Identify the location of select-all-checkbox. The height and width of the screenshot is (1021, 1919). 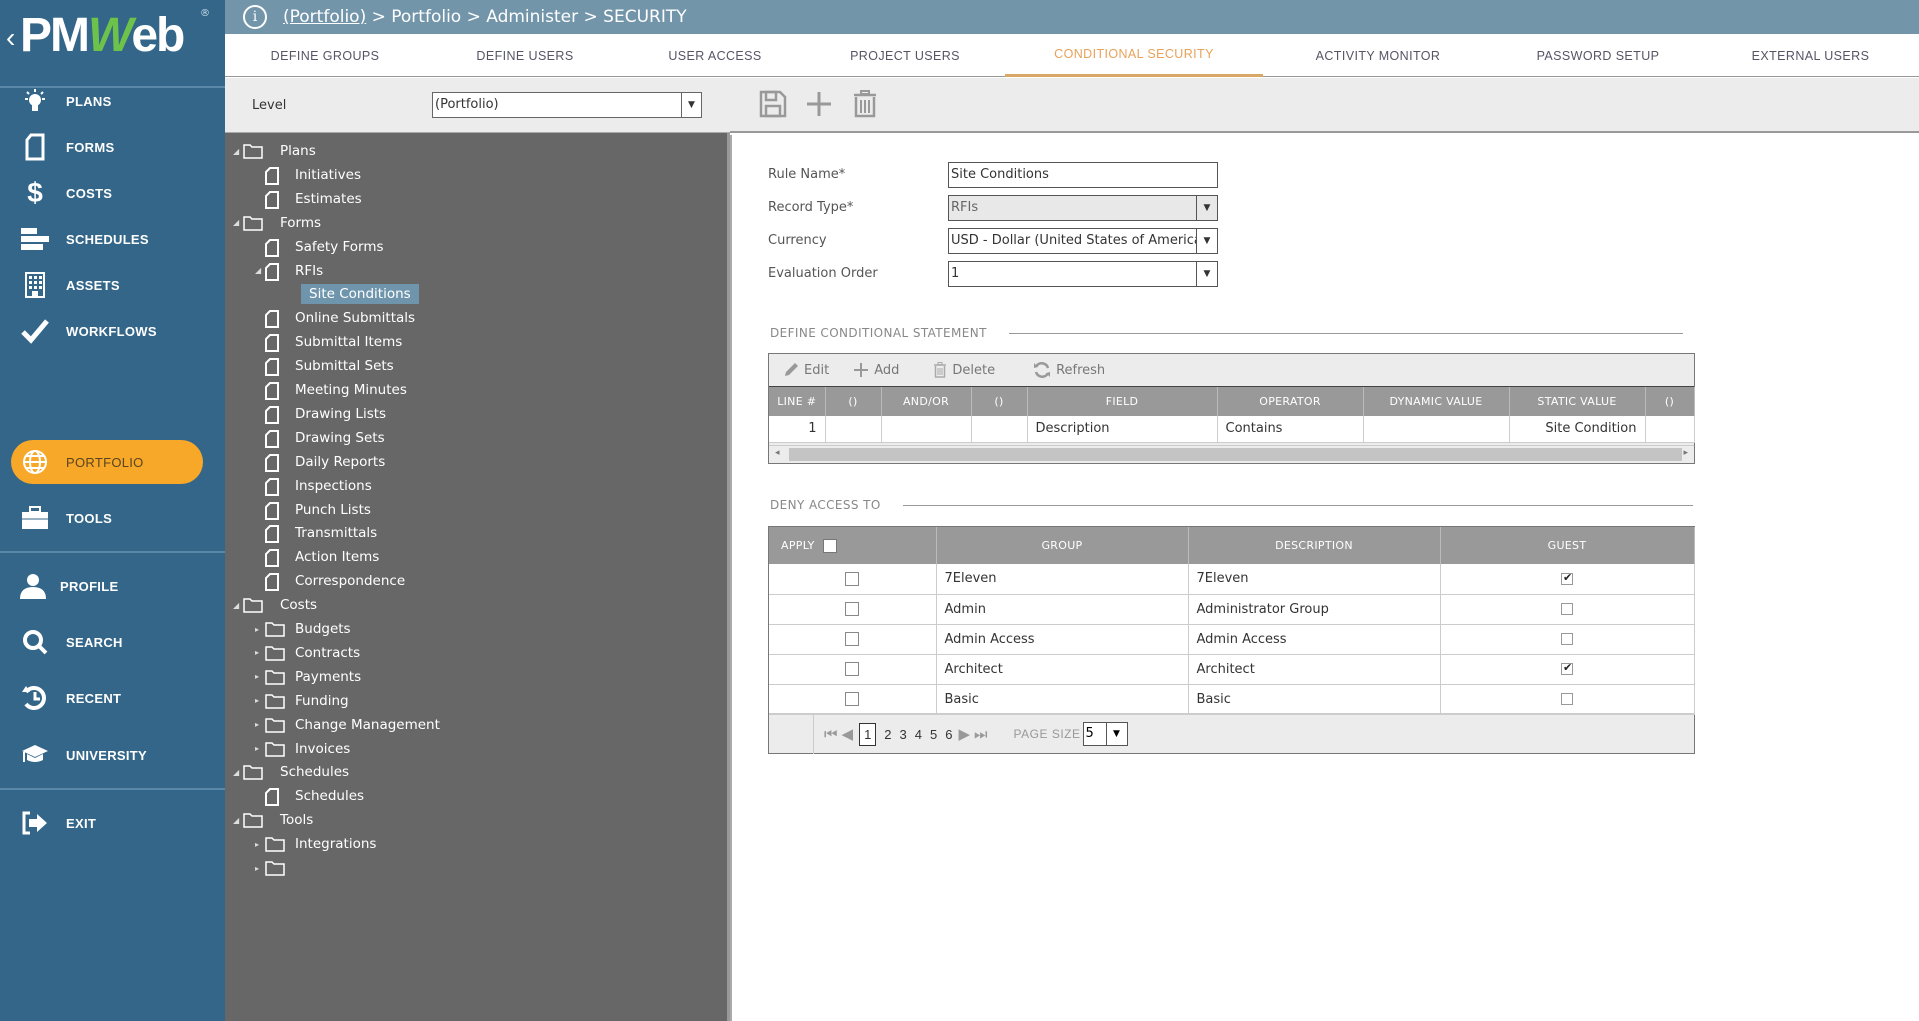
(829, 545).